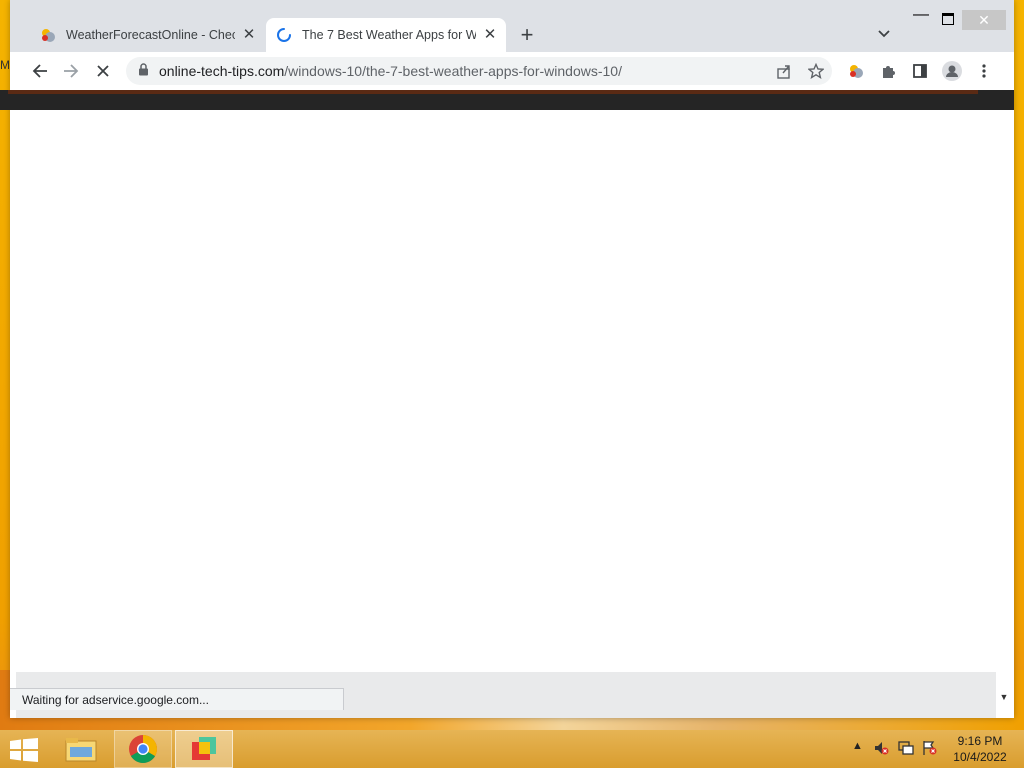  I want to click on weather-favicon-icon, so click(48, 35).